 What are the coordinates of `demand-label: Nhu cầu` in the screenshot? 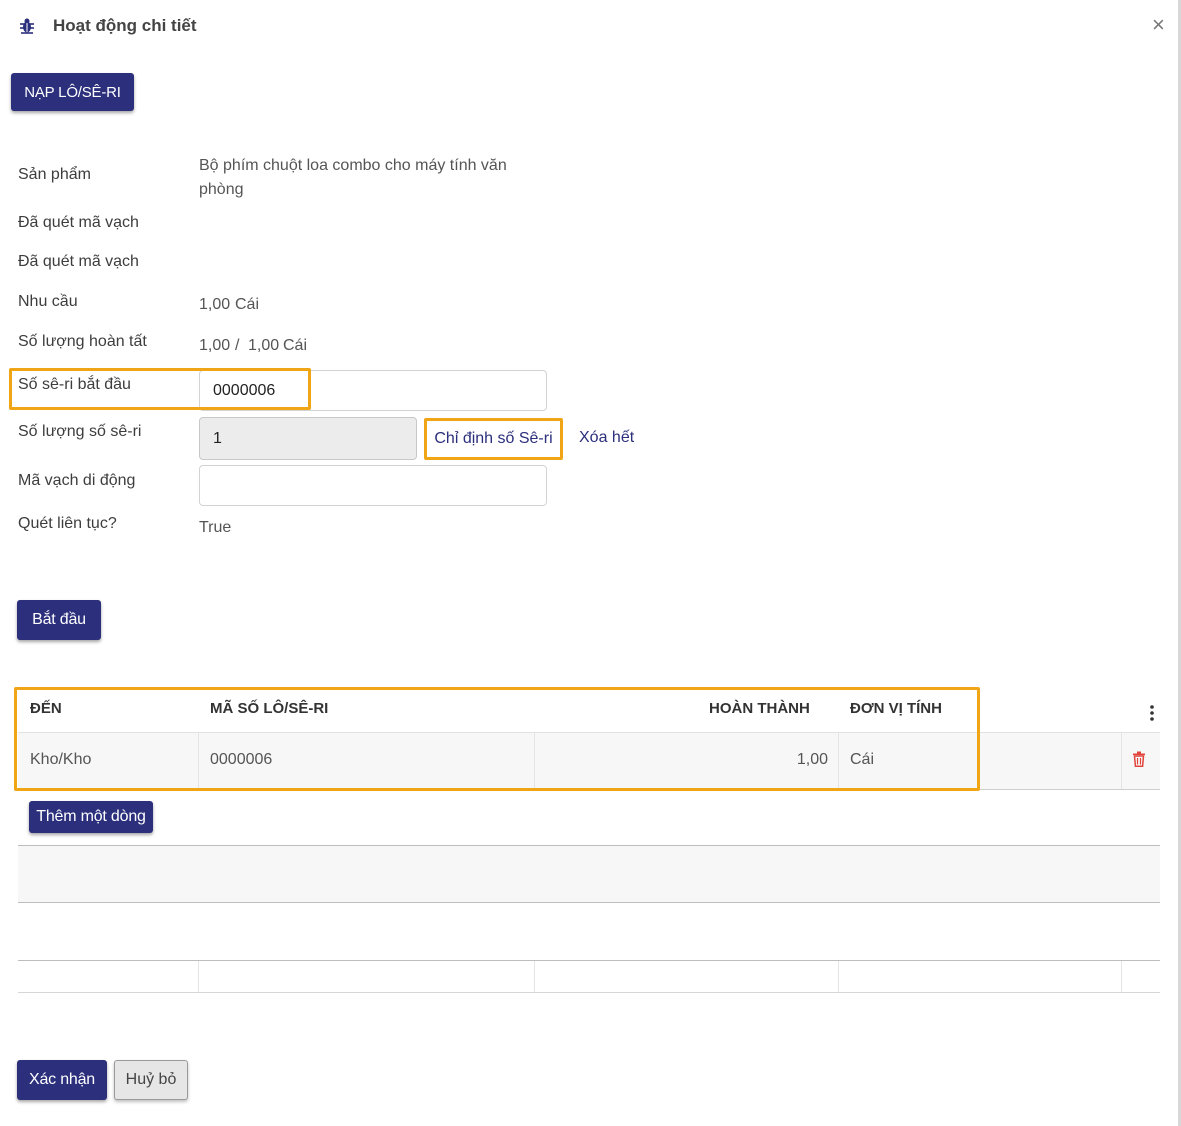 It's located at (48, 301).